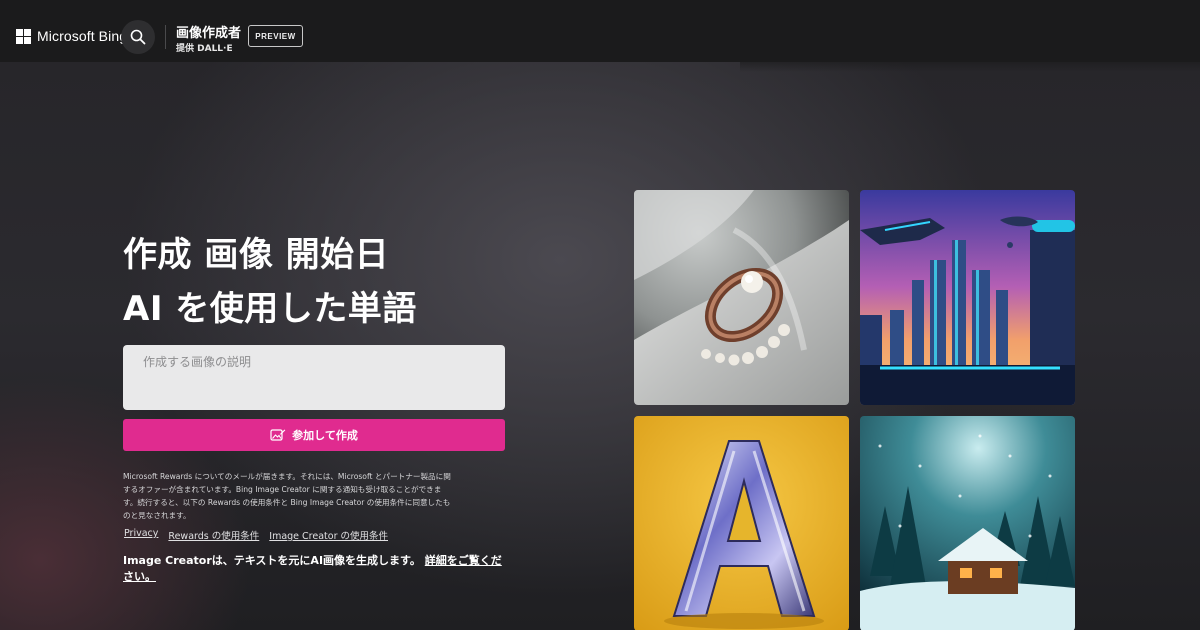 Image resolution: width=1200 pixels, height=630 pixels. I want to click on product-title: 画像作成者, so click(208, 31).